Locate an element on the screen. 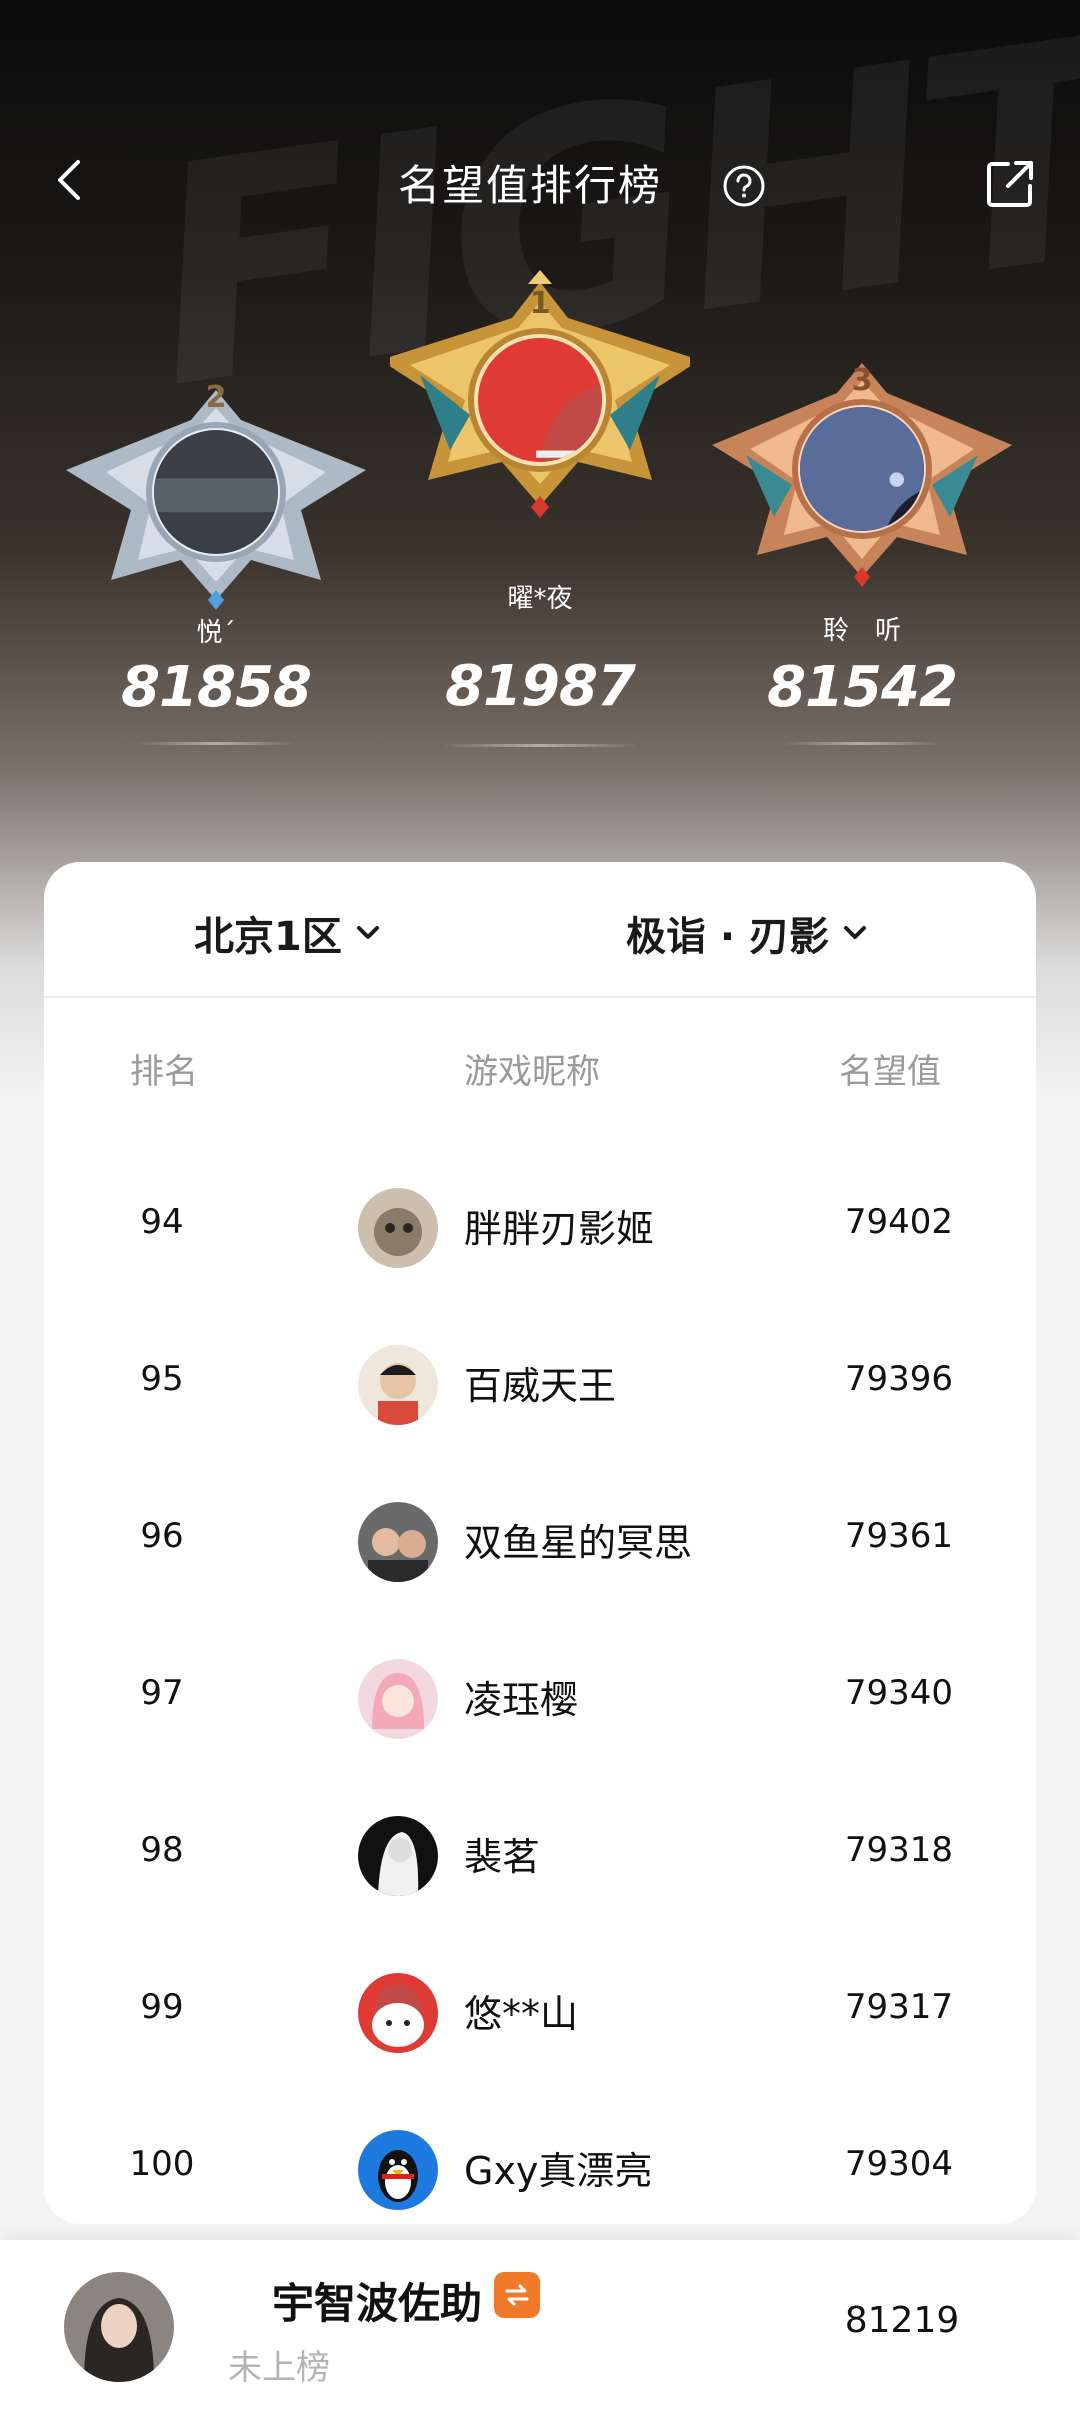  share-icon is located at coordinates (1010, 184).